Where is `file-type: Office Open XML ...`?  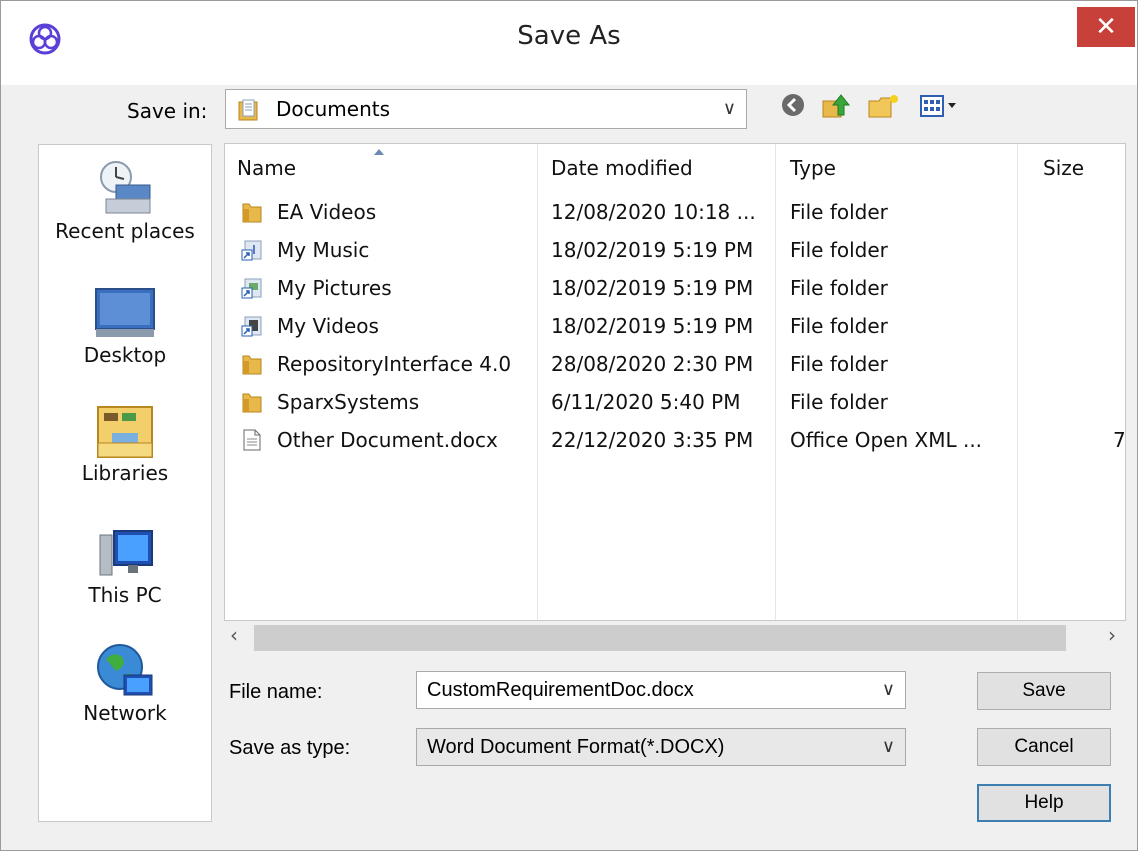 file-type: Office Open XML ... is located at coordinates (886, 440).